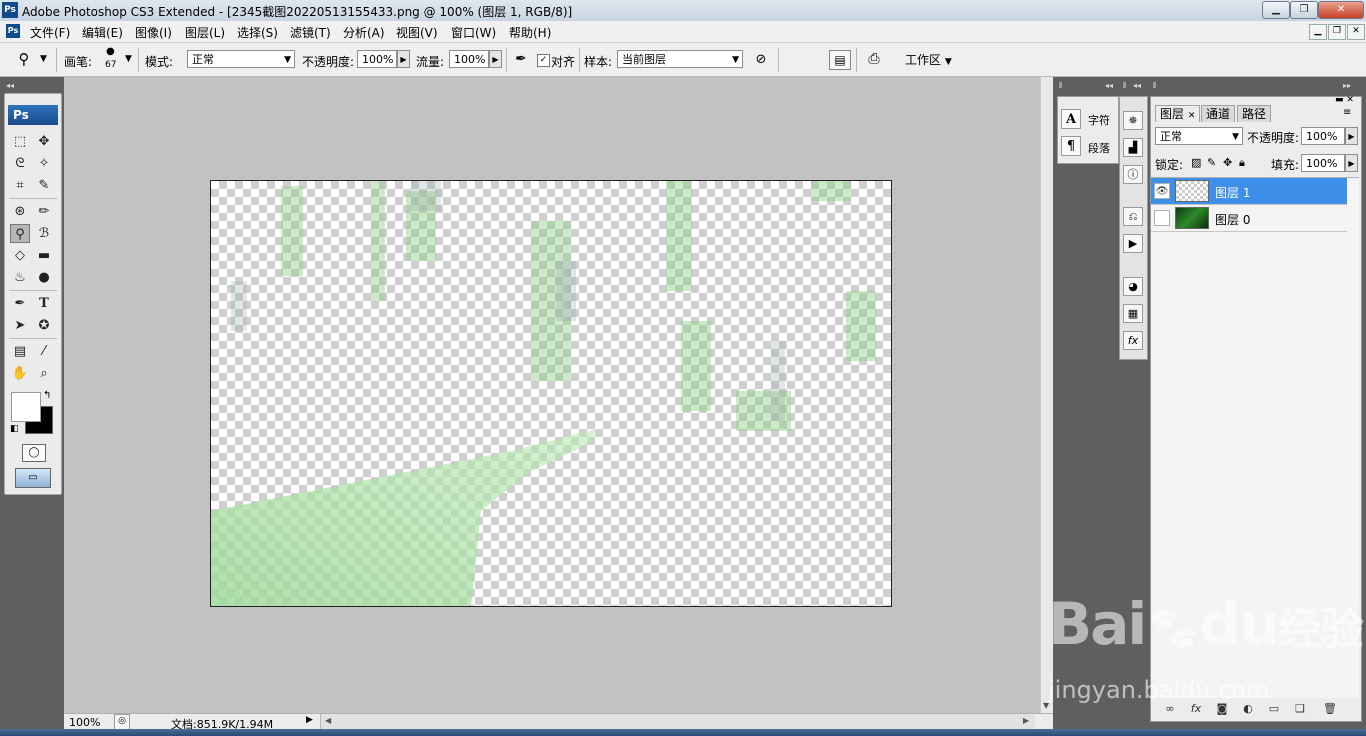 The width and height of the screenshot is (1366, 736). What do you see at coordinates (1026, 720) in the screenshot?
I see `scroll-right-arrow-icon: ▶` at bounding box center [1026, 720].